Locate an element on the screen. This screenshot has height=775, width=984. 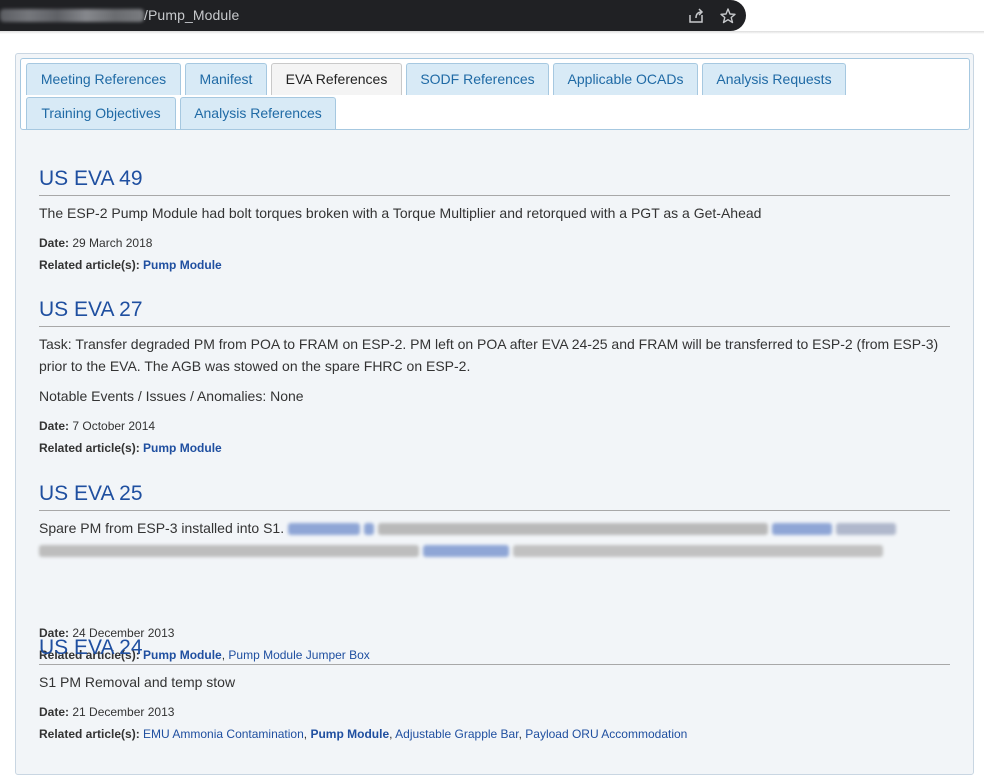
eva-date: Date: 29 March 2018 is located at coordinates (95, 243).